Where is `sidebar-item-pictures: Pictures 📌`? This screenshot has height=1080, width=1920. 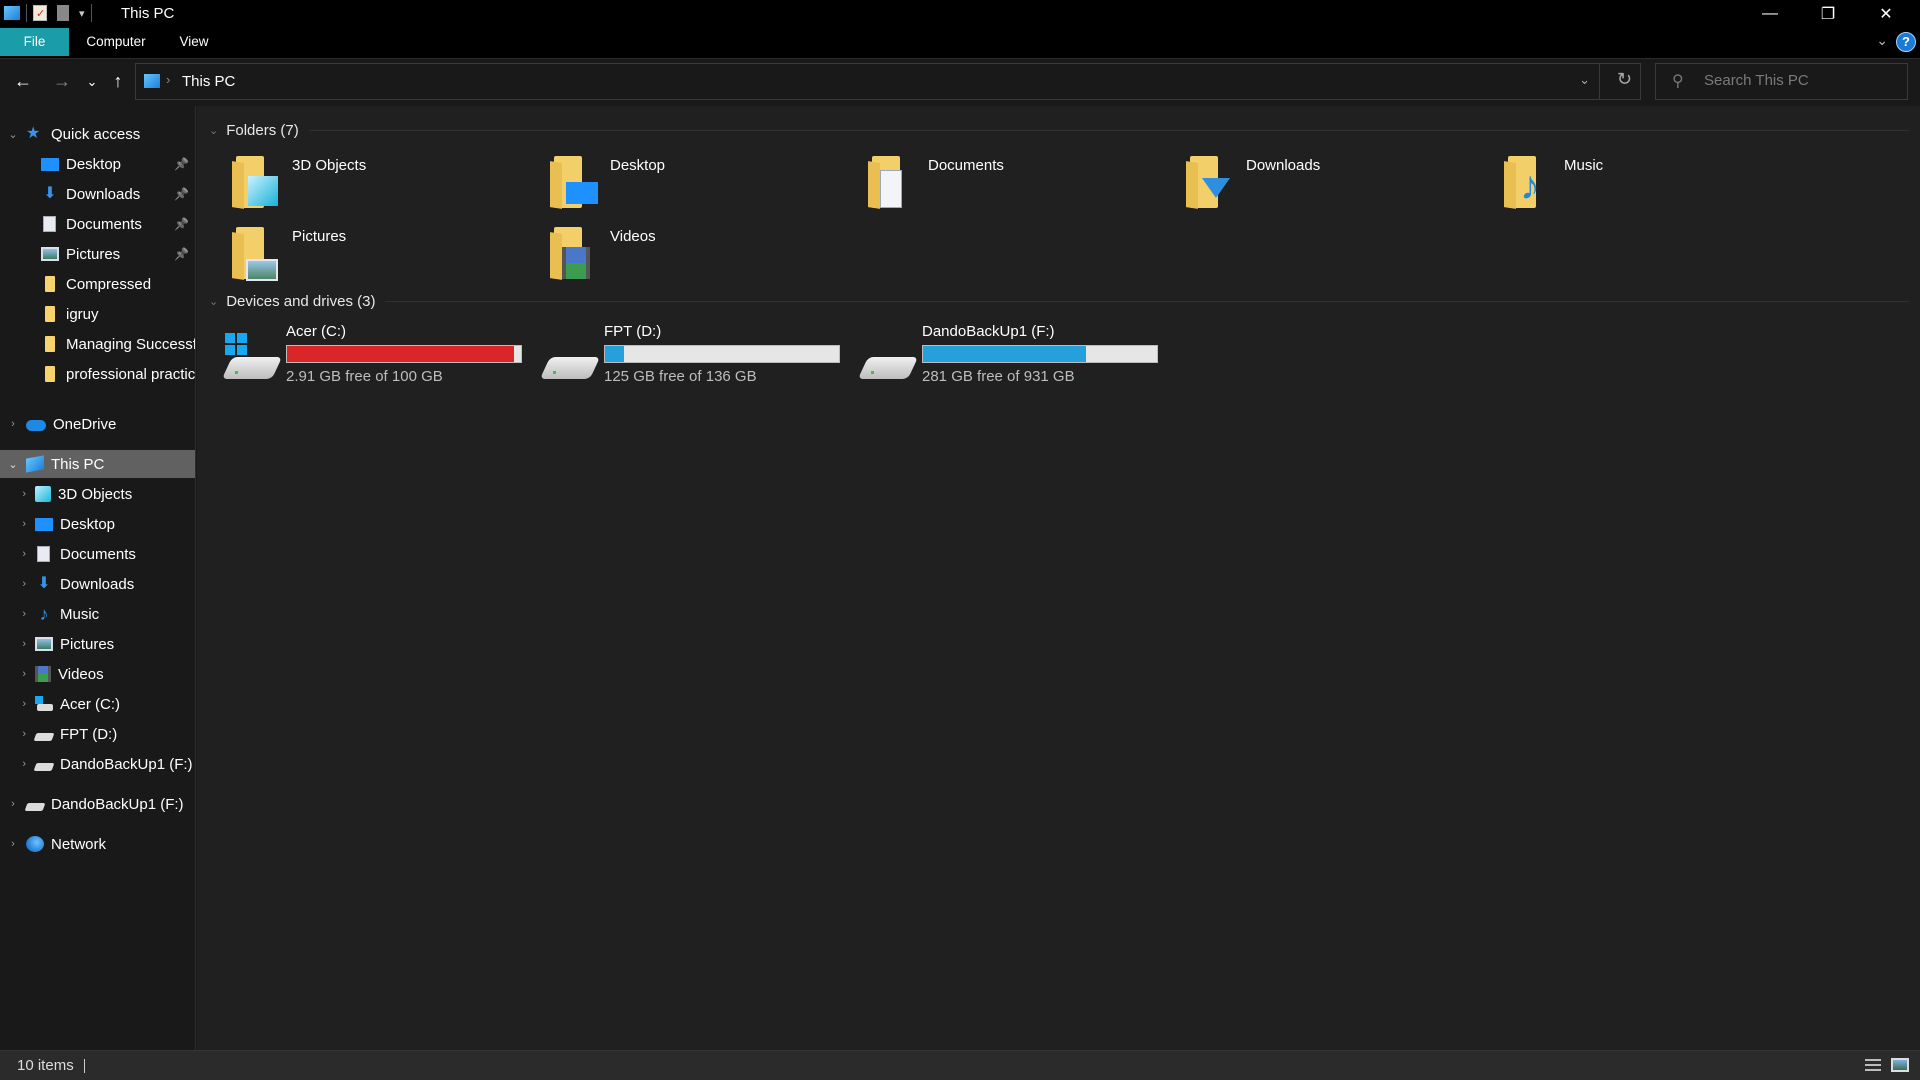 sidebar-item-pictures: Pictures 📌 is located at coordinates (97, 254).